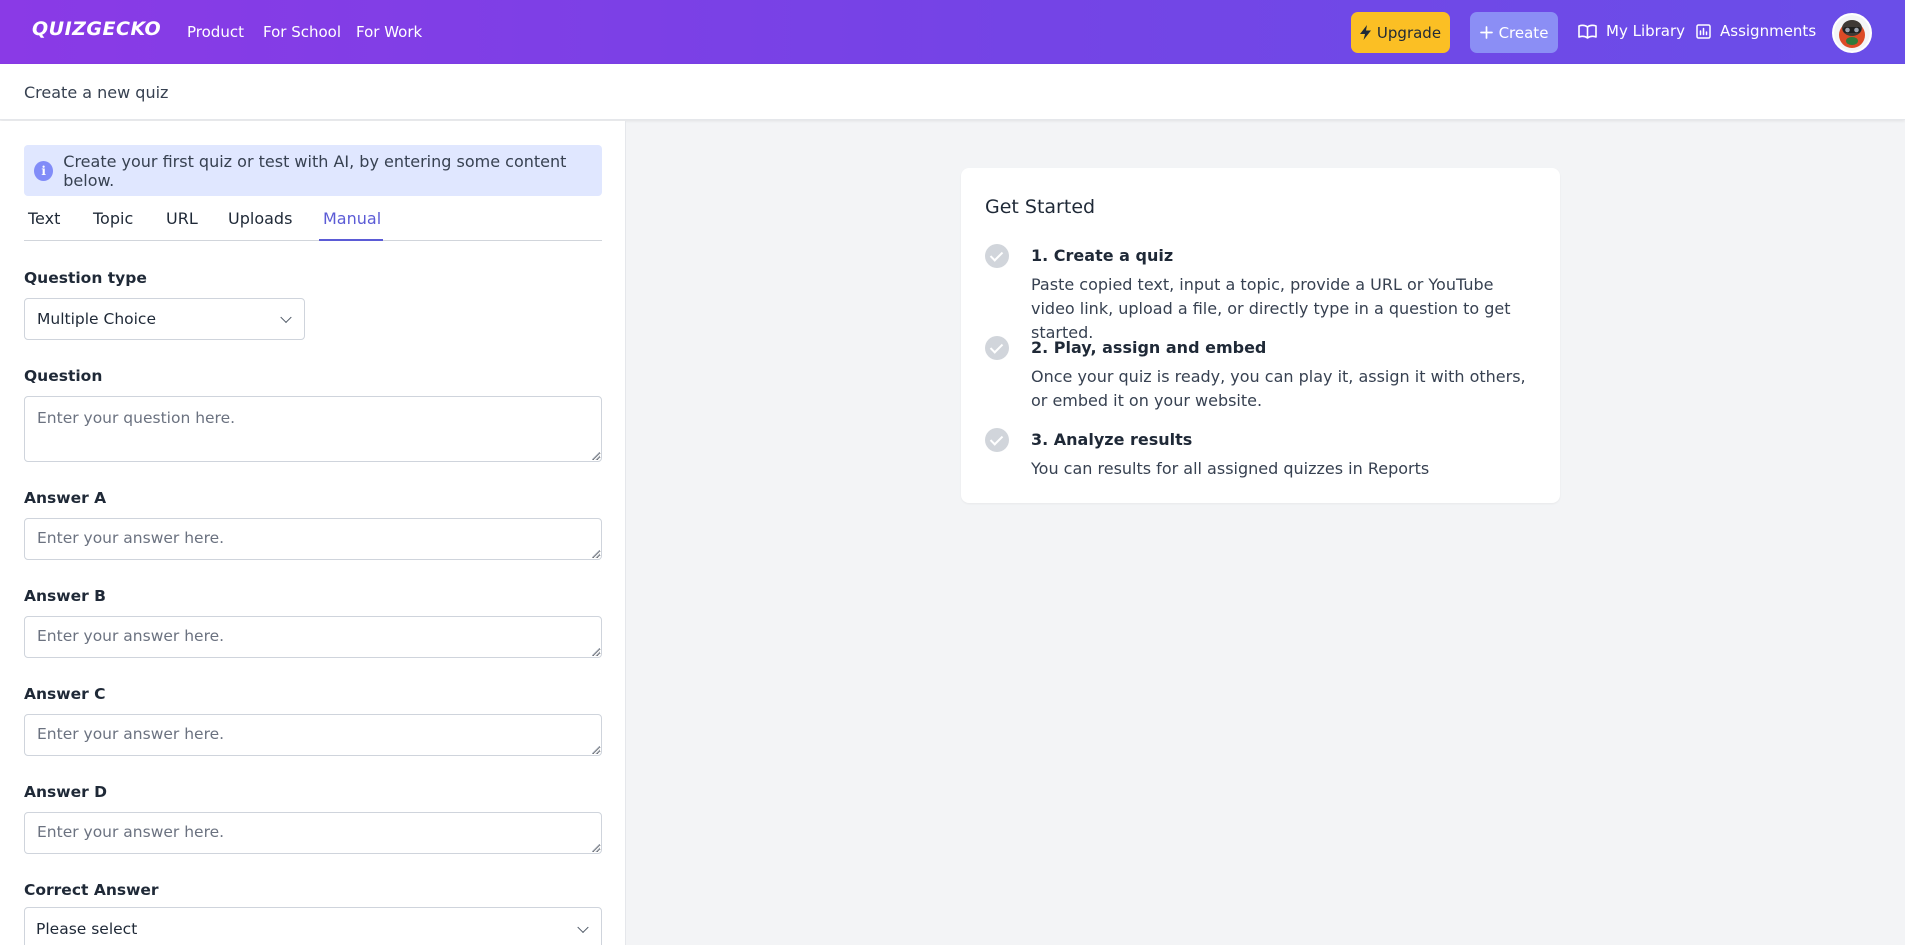 This screenshot has height=945, width=1905. What do you see at coordinates (182, 218) in the screenshot?
I see `tab-url: URL` at bounding box center [182, 218].